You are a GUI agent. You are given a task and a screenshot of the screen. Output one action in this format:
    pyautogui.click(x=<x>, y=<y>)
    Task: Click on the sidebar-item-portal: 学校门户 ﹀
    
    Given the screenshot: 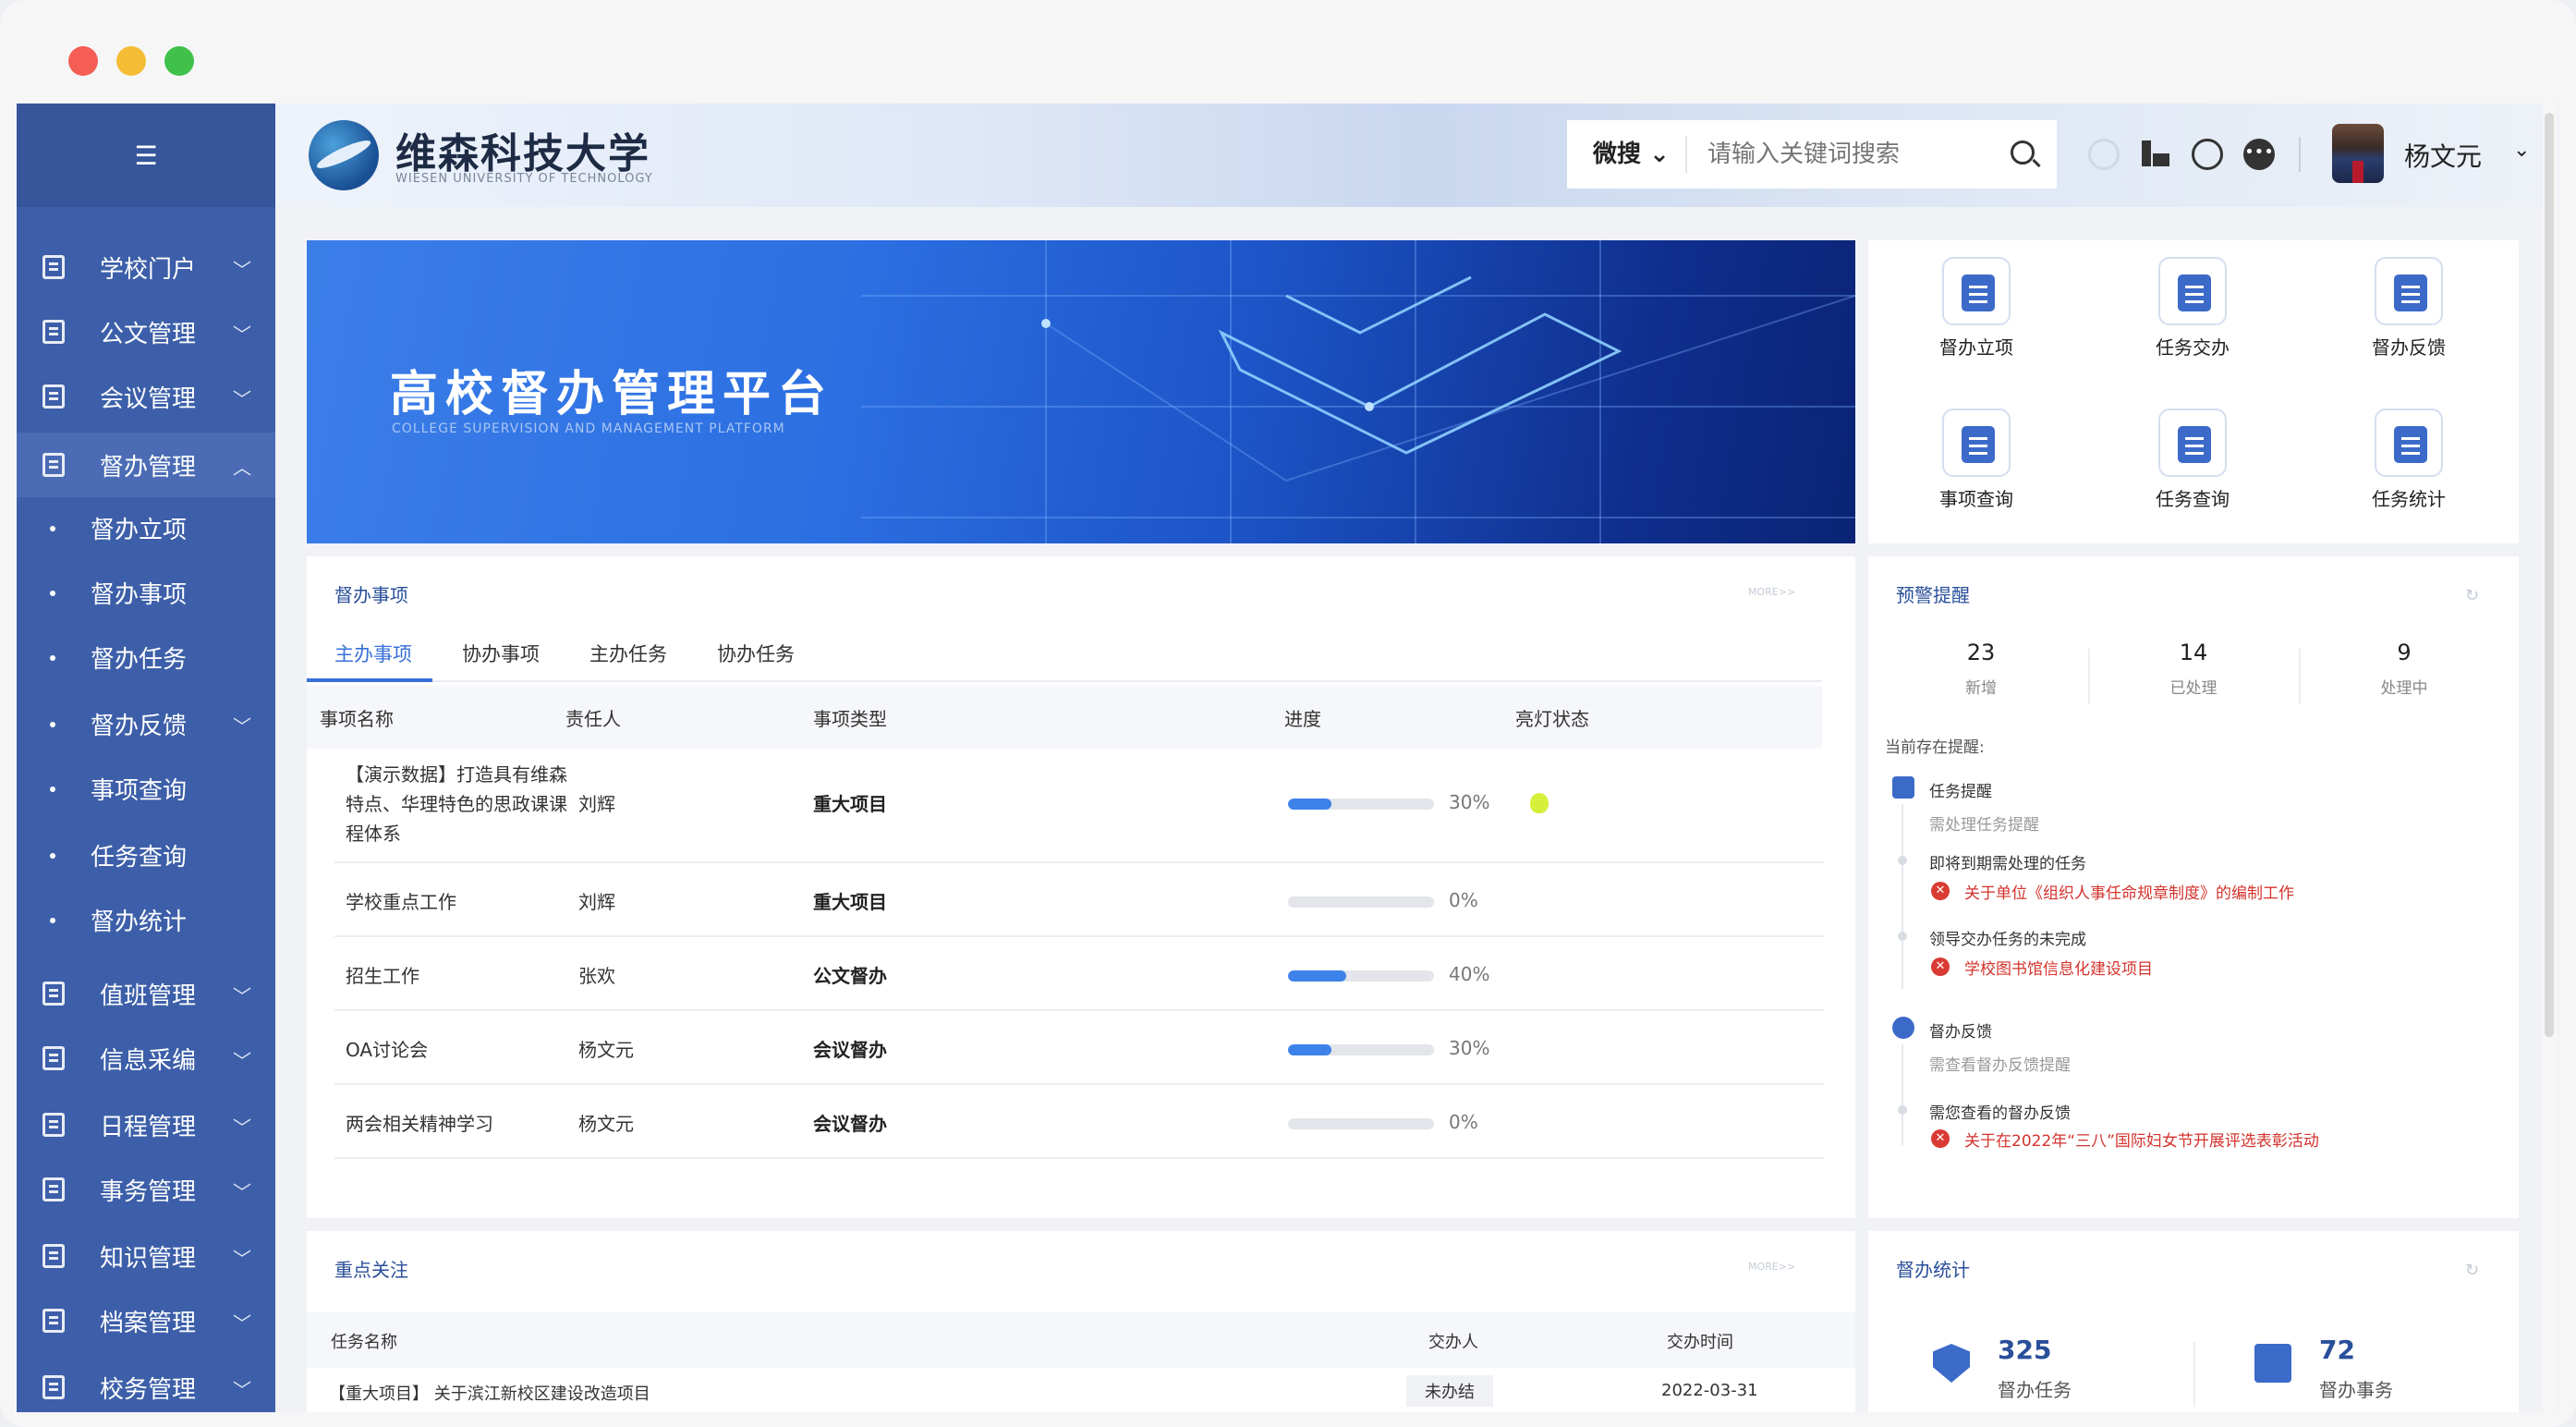 What is the action you would take?
    pyautogui.click(x=146, y=267)
    